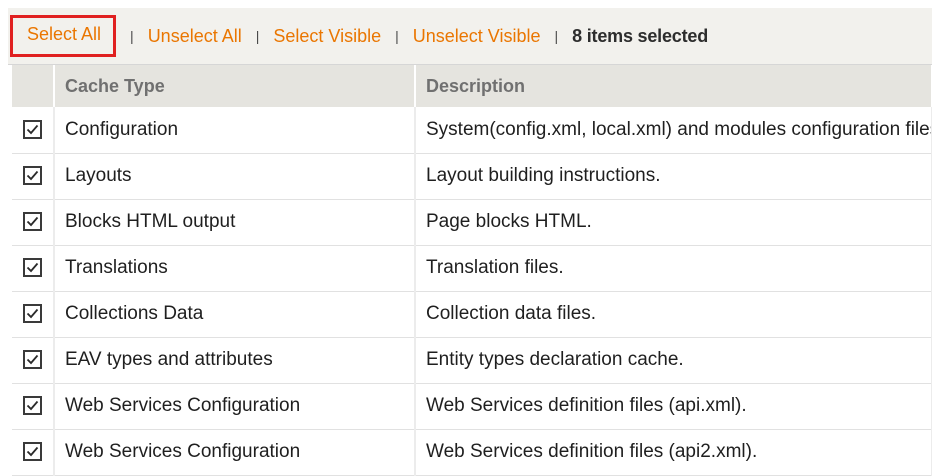 This screenshot has height=476, width=932. What do you see at coordinates (673, 314) in the screenshot?
I see `description-cell: Collection data files.` at bounding box center [673, 314].